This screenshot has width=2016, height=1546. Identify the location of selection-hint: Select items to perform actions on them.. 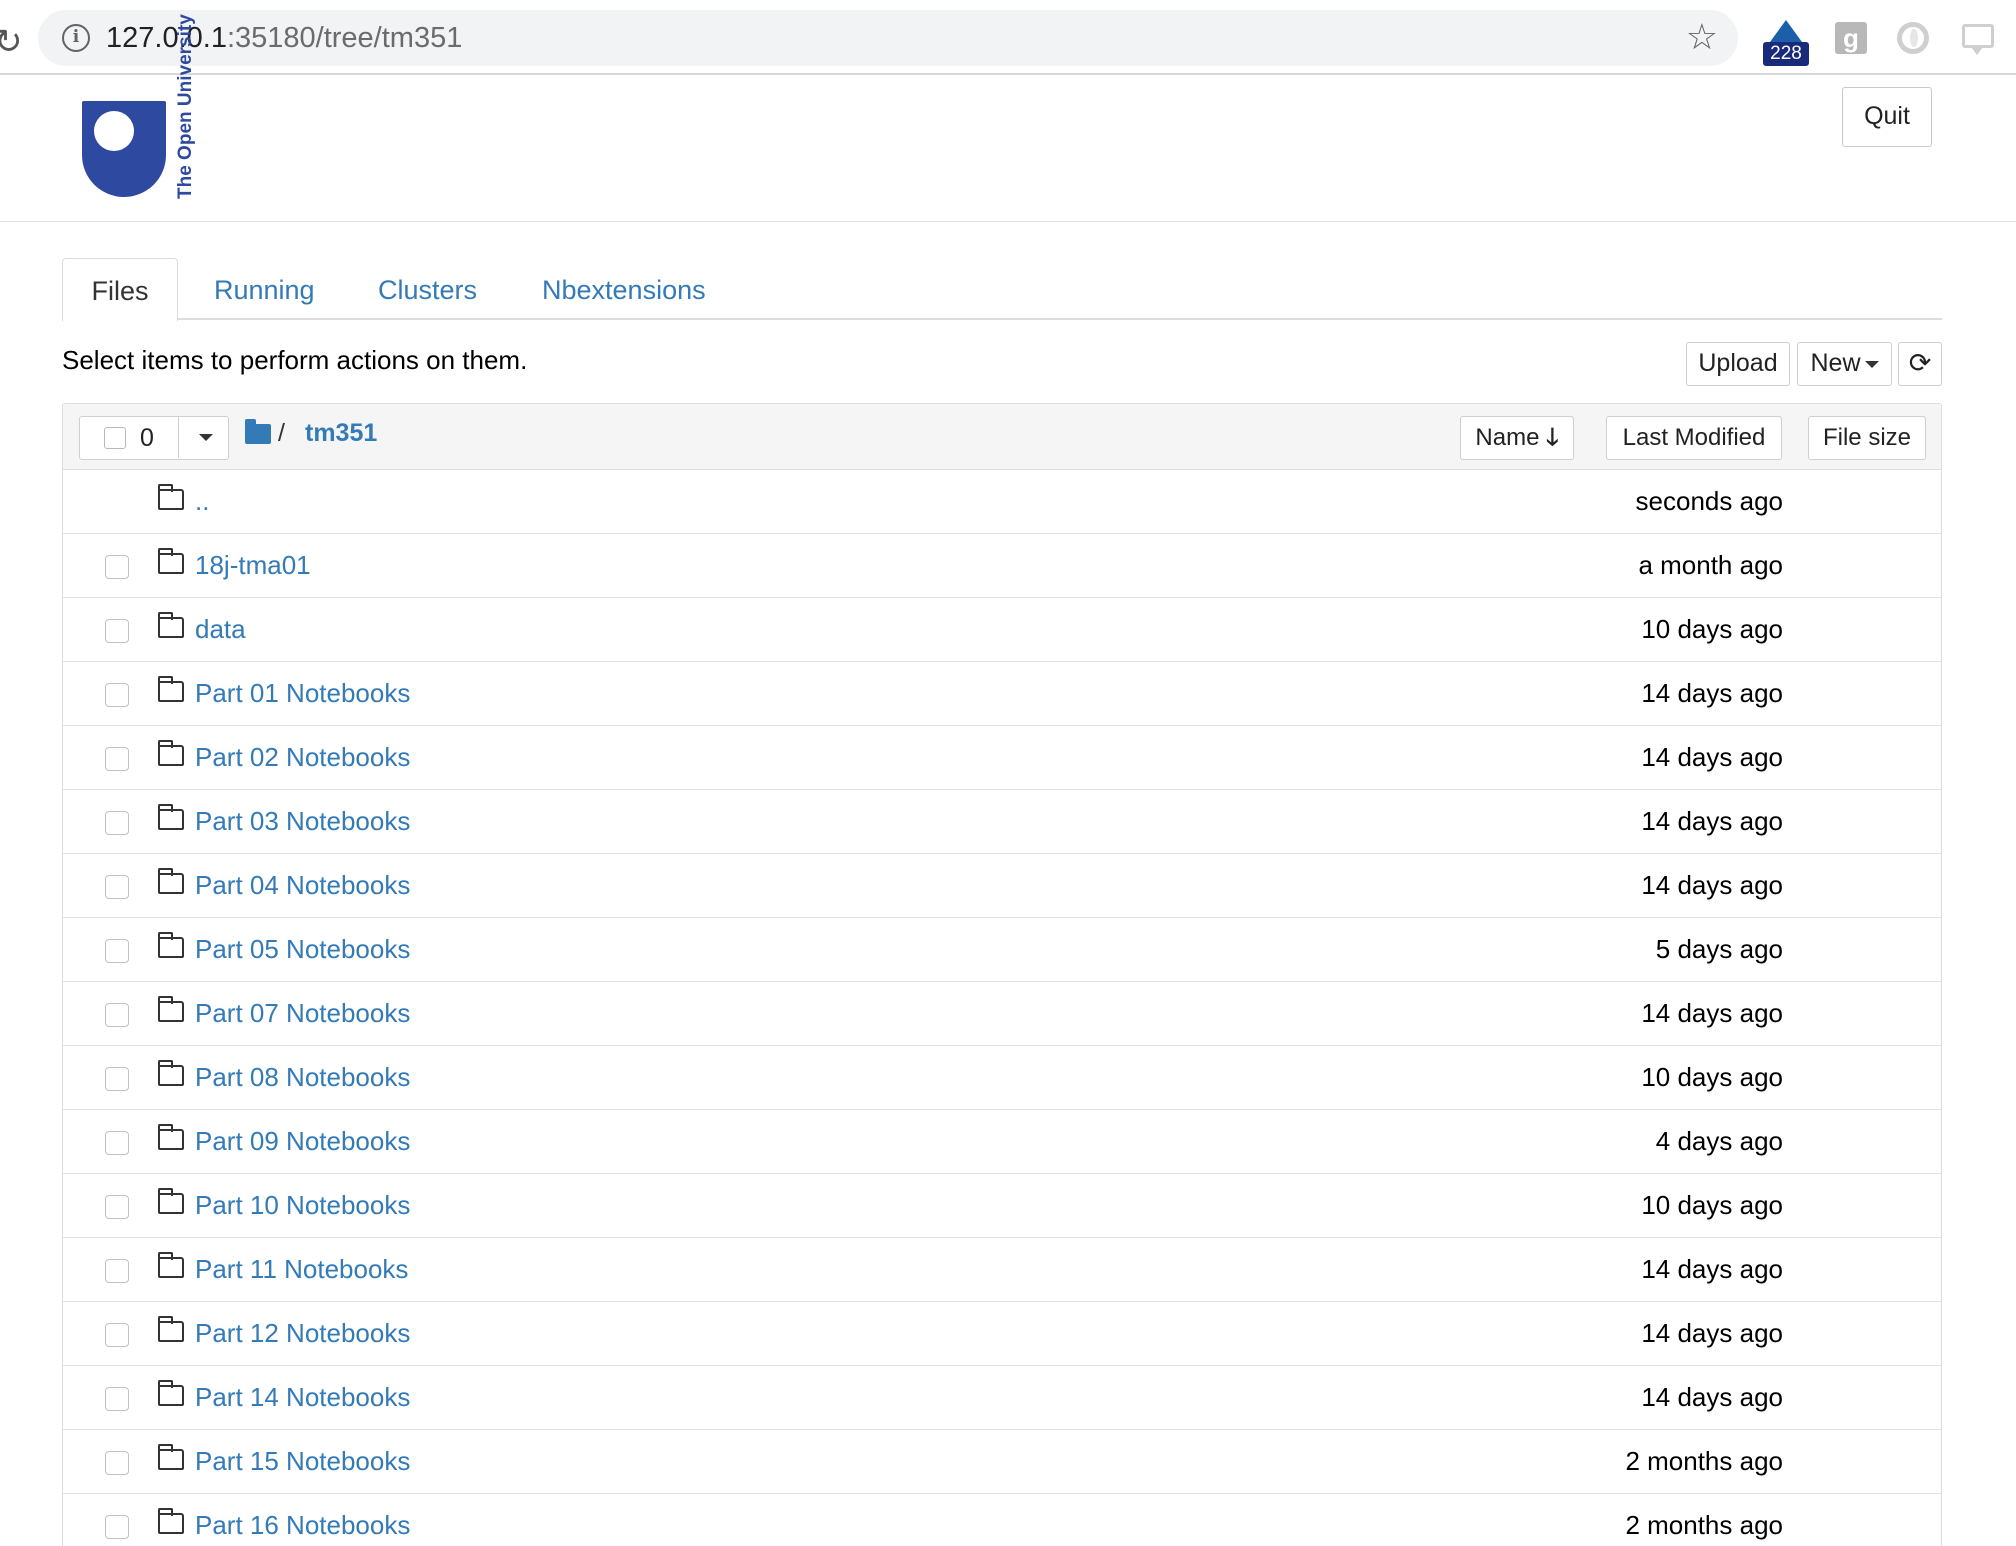
(295, 360).